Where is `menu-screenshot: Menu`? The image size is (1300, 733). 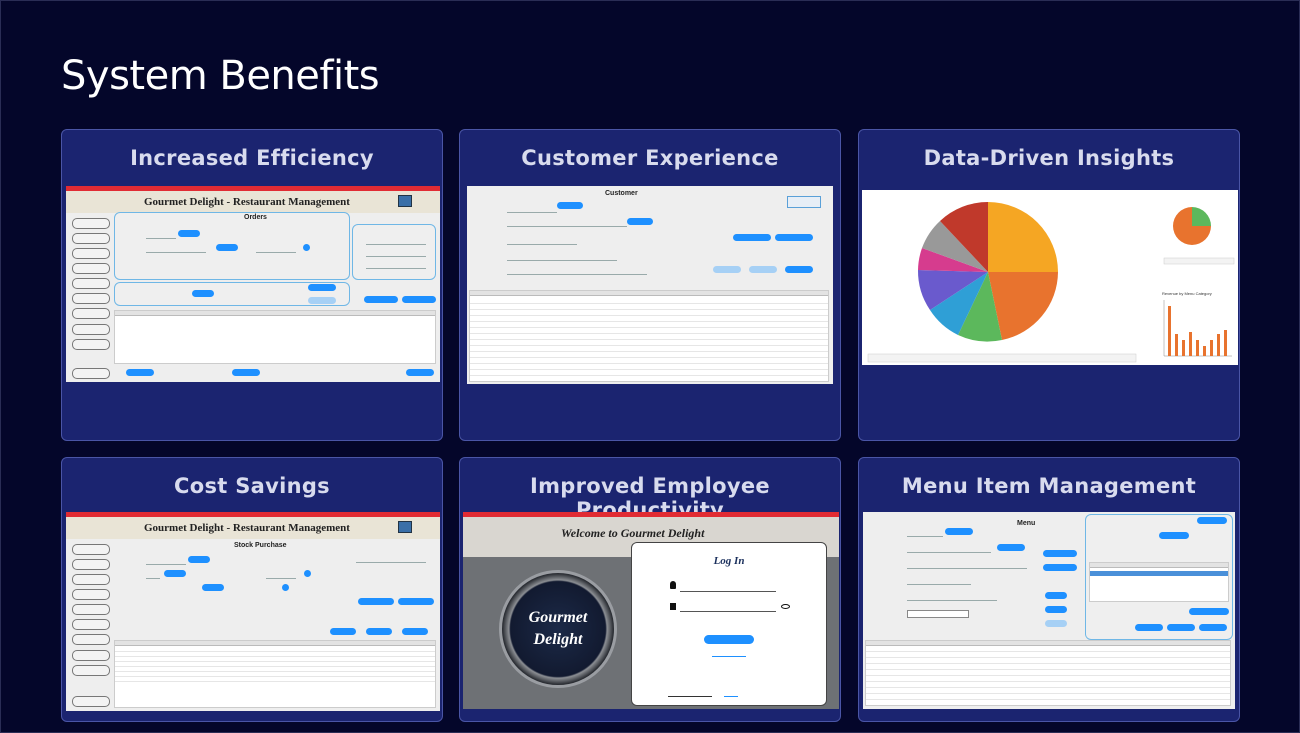 menu-screenshot: Menu is located at coordinates (1049, 610).